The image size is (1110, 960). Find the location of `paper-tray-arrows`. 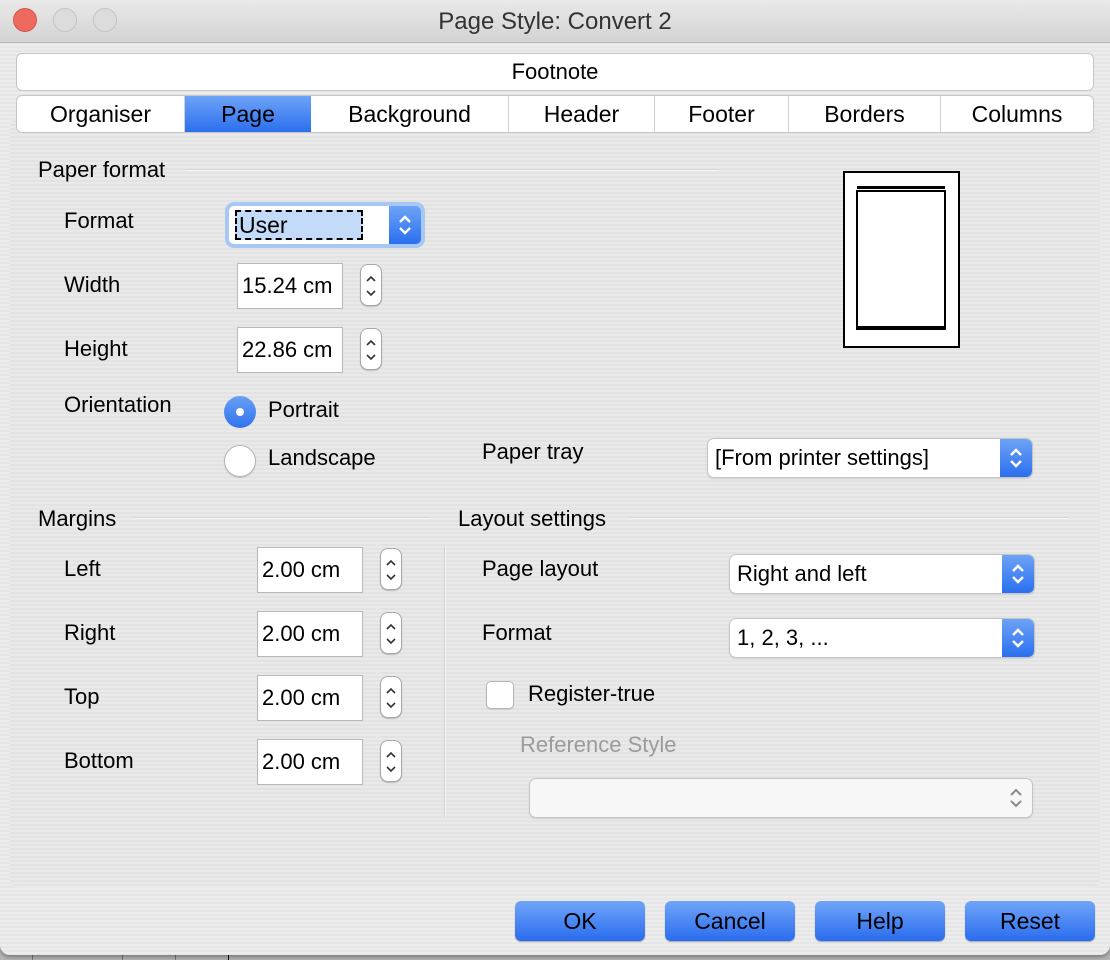

paper-tray-arrows is located at coordinates (1016, 458).